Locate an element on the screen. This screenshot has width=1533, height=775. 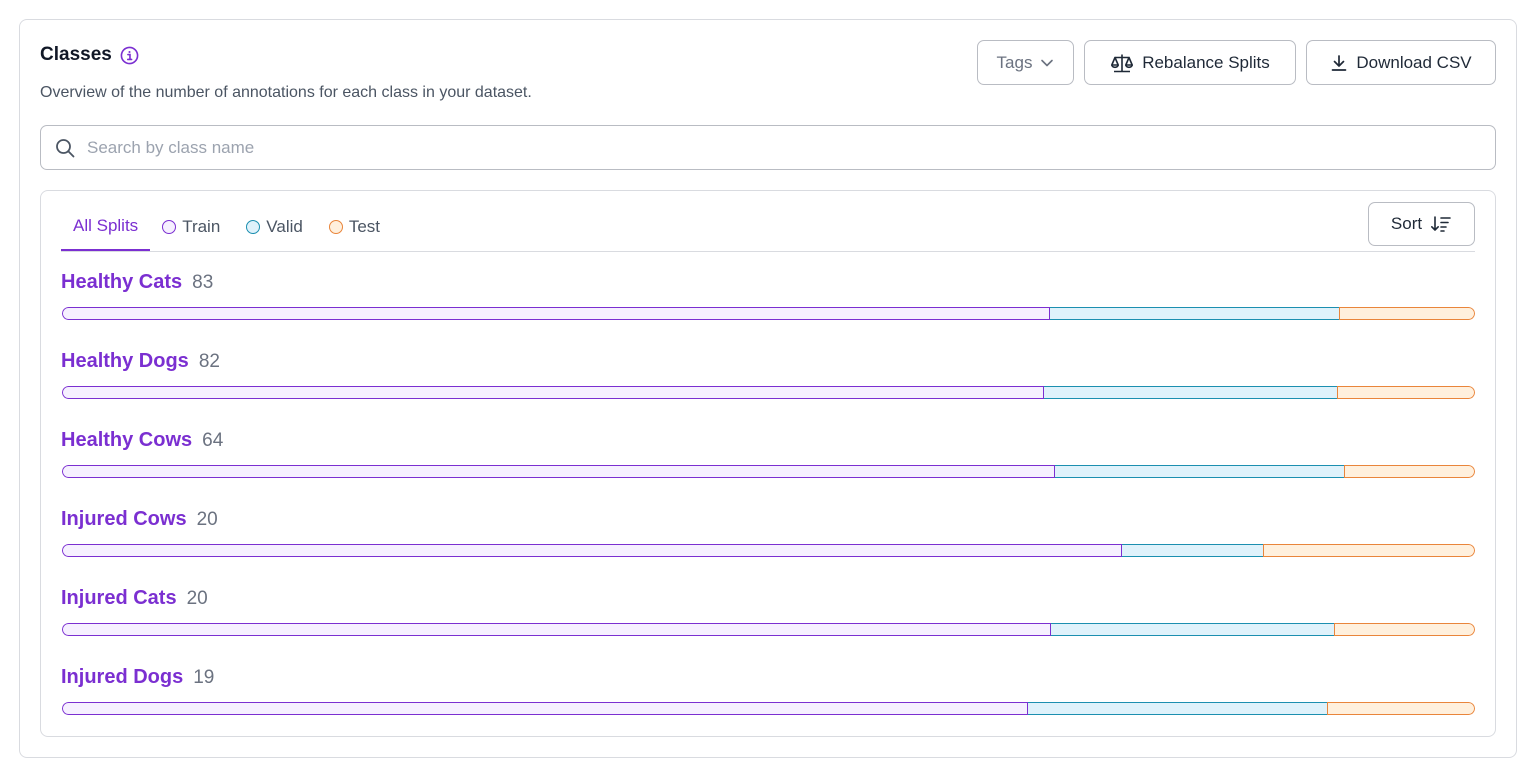
download-csv-button: Download CSV is located at coordinates (1401, 62).